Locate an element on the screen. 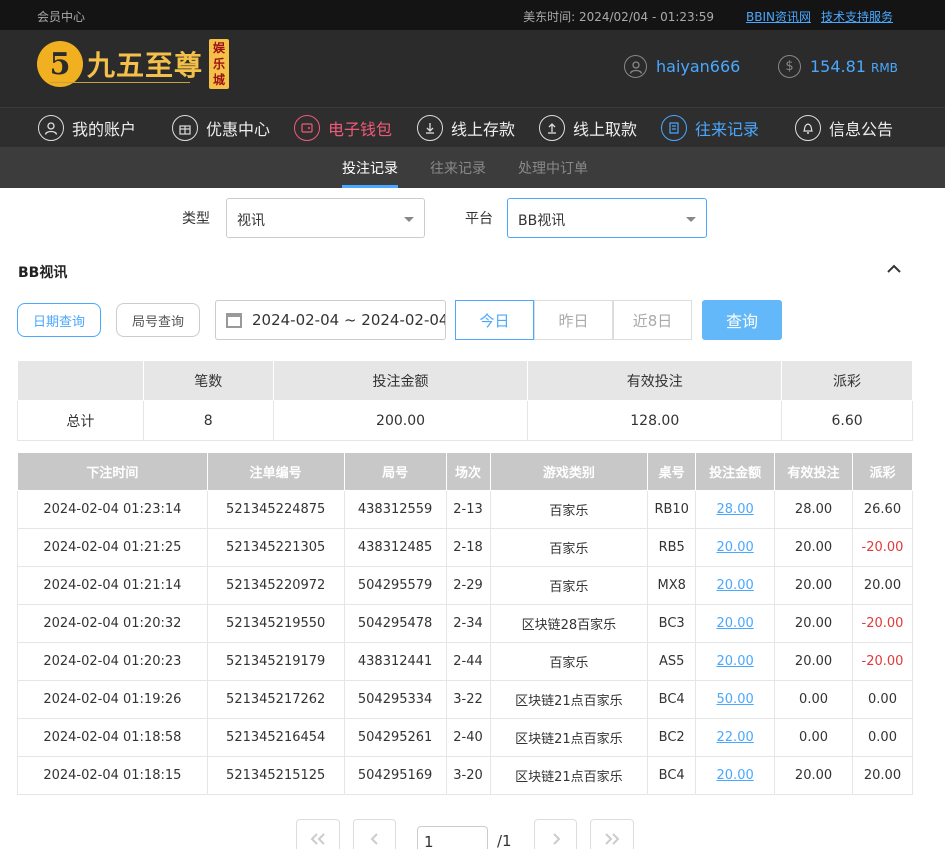  session: 2-40 is located at coordinates (468, 737).